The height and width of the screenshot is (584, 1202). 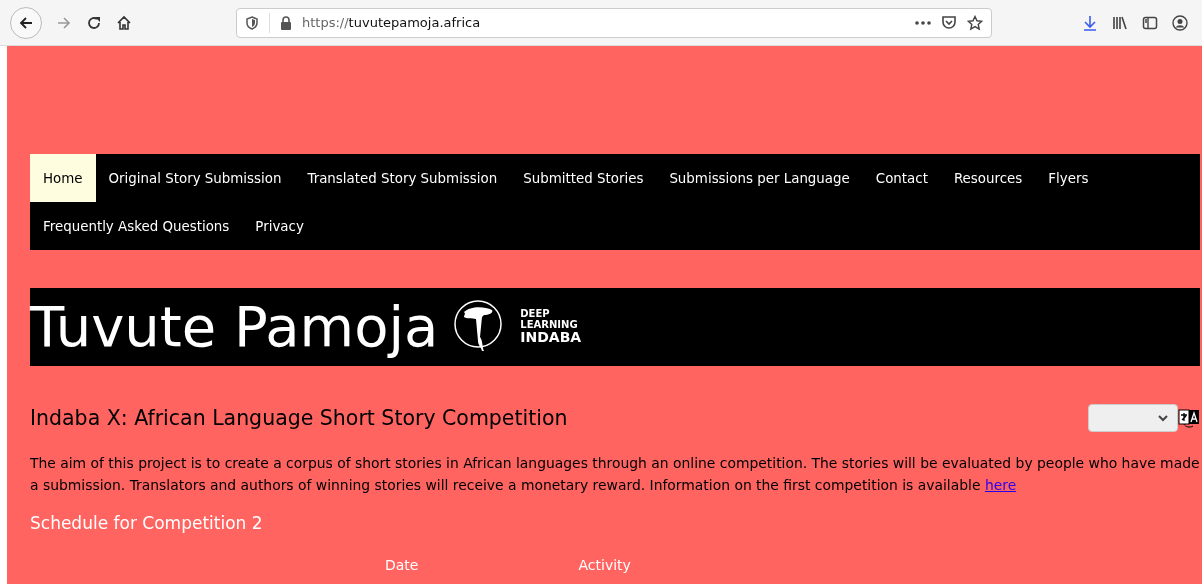 What do you see at coordinates (252, 22) in the screenshot?
I see `shield-icon` at bounding box center [252, 22].